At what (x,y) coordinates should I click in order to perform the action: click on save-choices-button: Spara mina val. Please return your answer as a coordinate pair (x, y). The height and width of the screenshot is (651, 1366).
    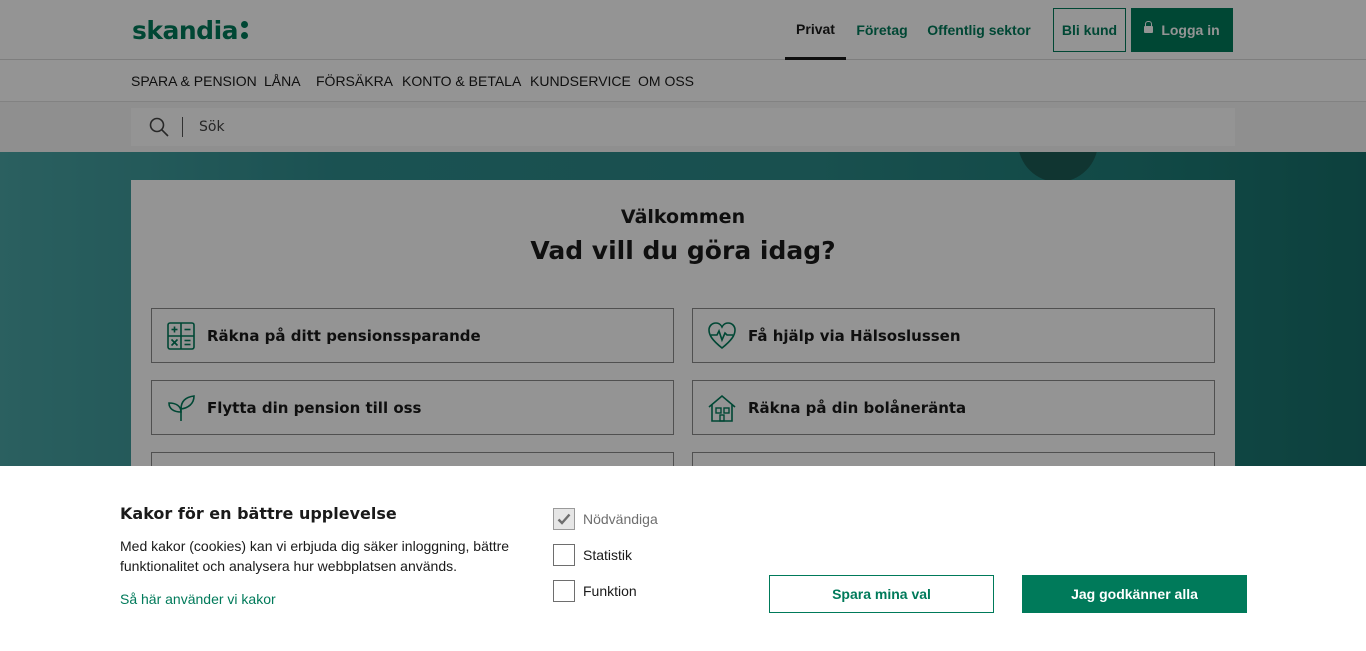
    Looking at the image, I should click on (881, 594).